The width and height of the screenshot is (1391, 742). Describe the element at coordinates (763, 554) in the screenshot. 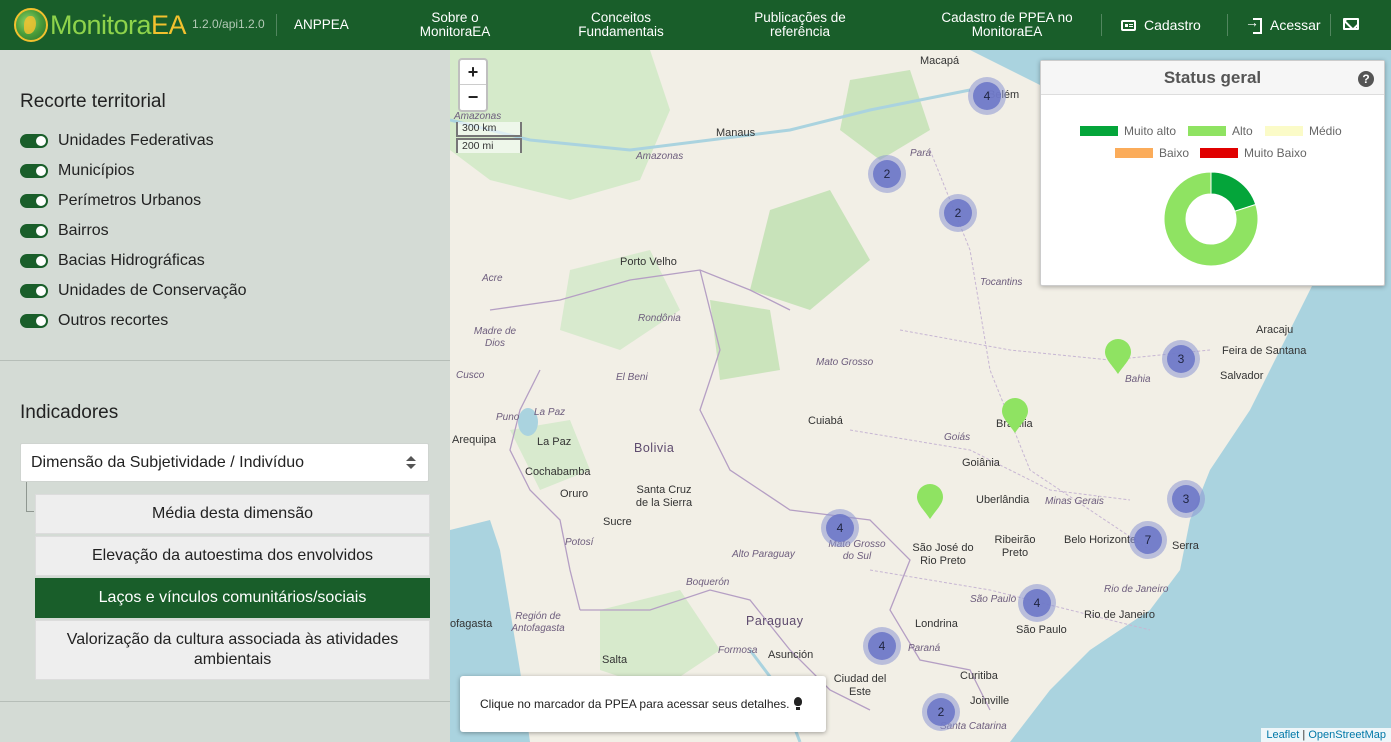

I see `region-alto-paraguay: Alto Paraguay` at that location.